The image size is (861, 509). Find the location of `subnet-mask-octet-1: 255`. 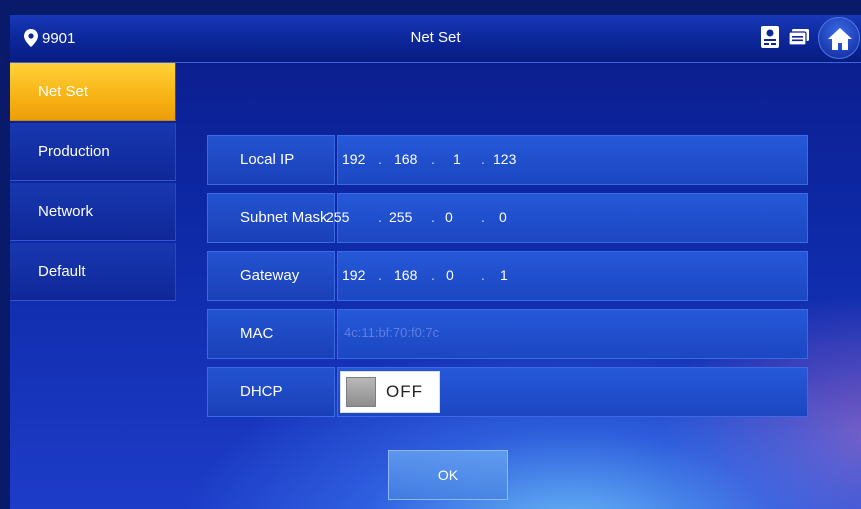

subnet-mask-octet-1: 255 is located at coordinates (337, 217).